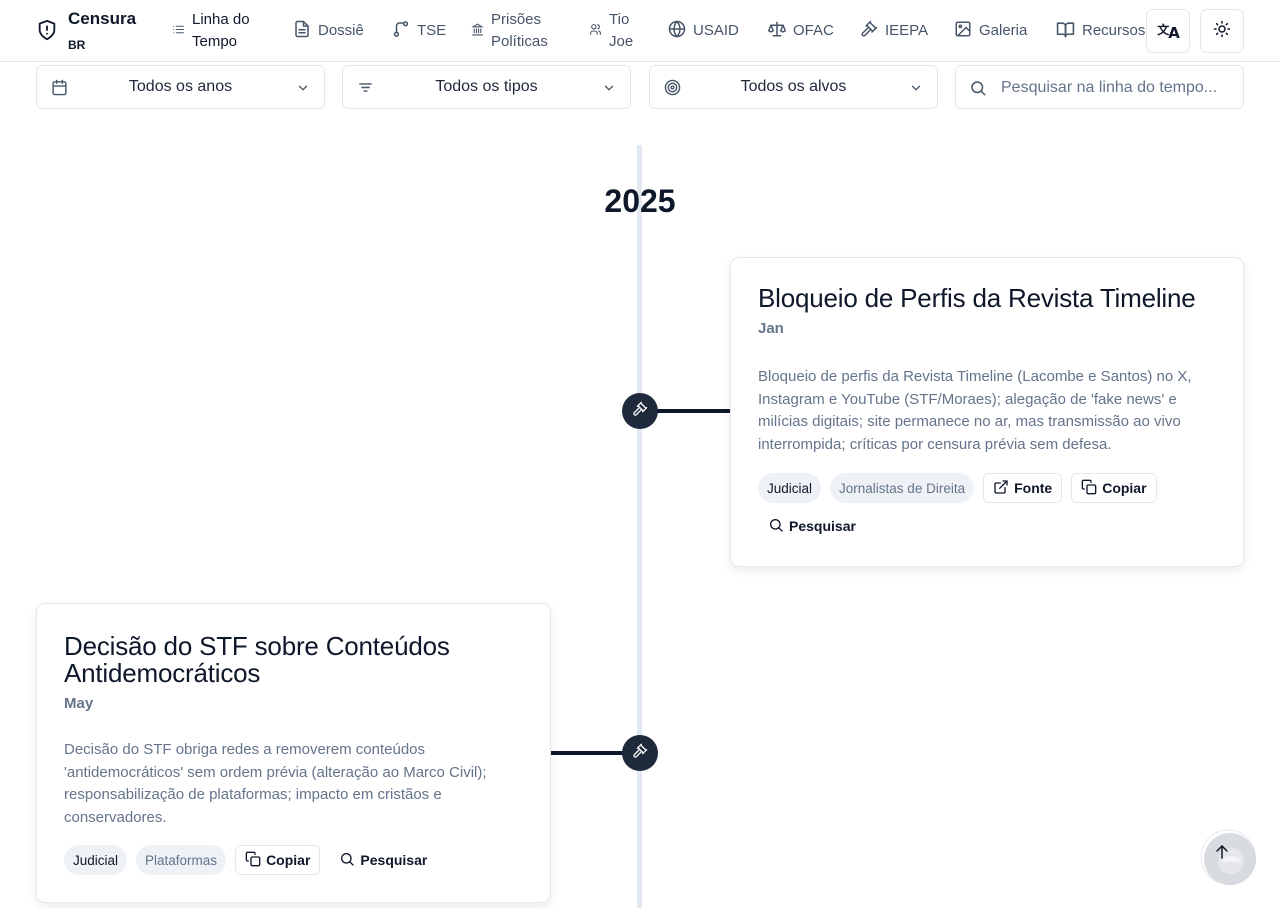  What do you see at coordinates (1229, 857) in the screenshot?
I see `back-to-top-button` at bounding box center [1229, 857].